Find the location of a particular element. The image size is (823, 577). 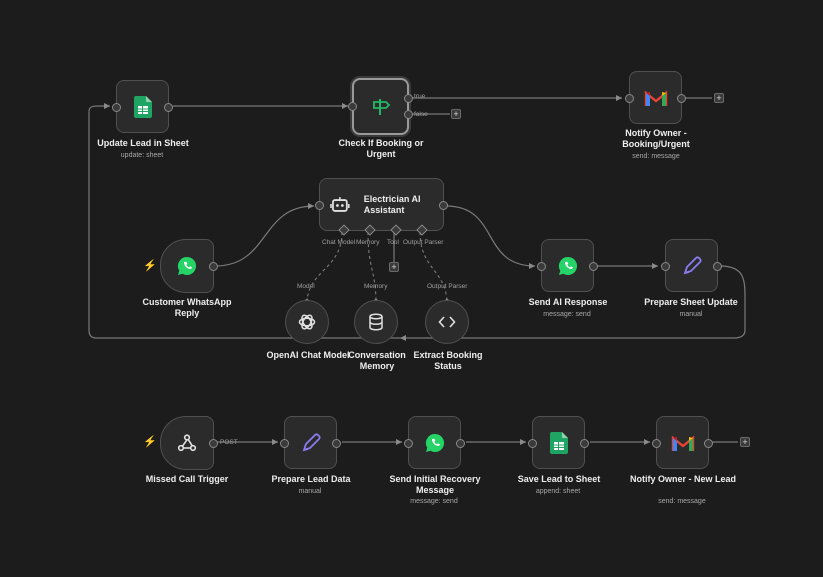

notify-new-subtitle: send: message is located at coordinates (682, 501).